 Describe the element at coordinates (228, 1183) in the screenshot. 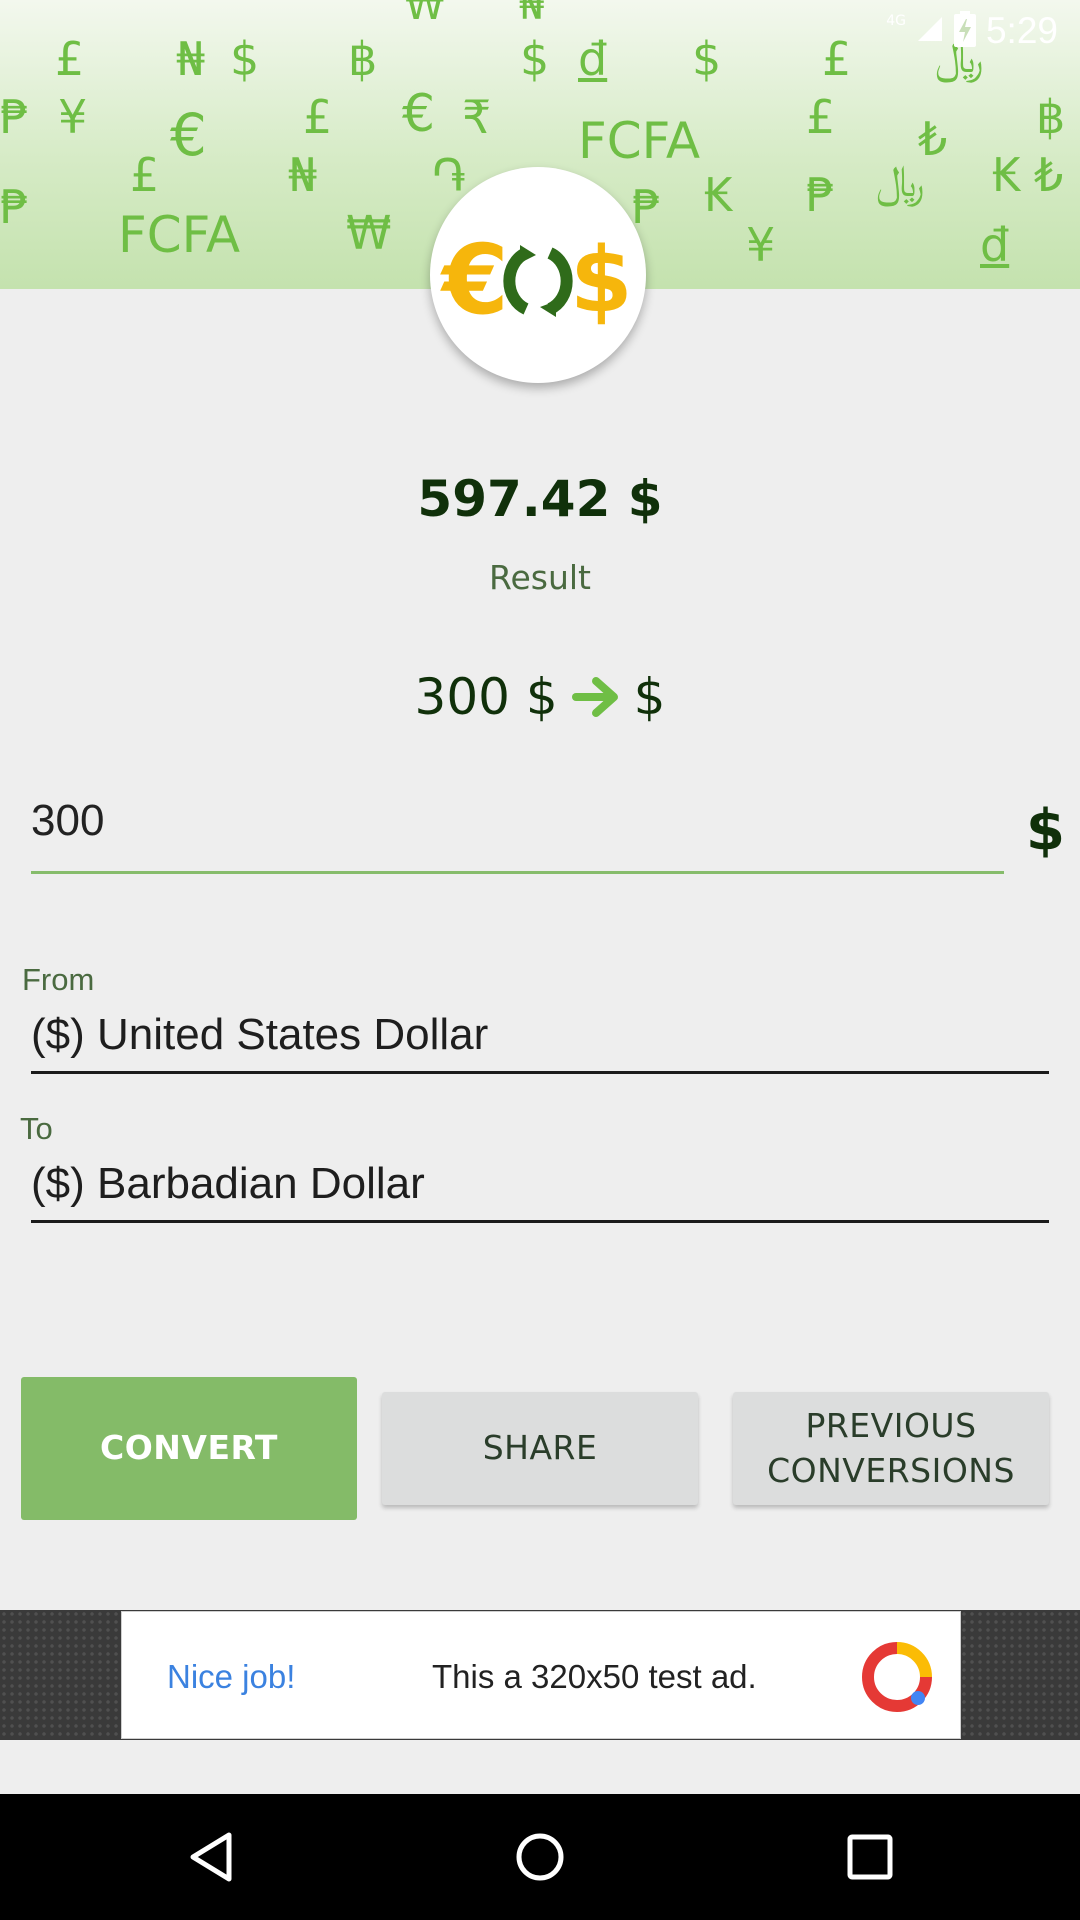

I see `to-currency-value: ($) Barbadian Dollar` at that location.